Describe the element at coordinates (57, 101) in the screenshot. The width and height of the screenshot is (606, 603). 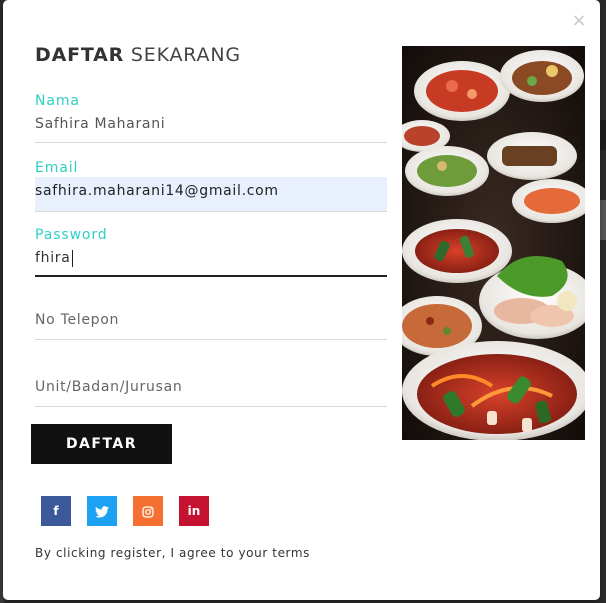
I see `nama-label: Nama` at that location.